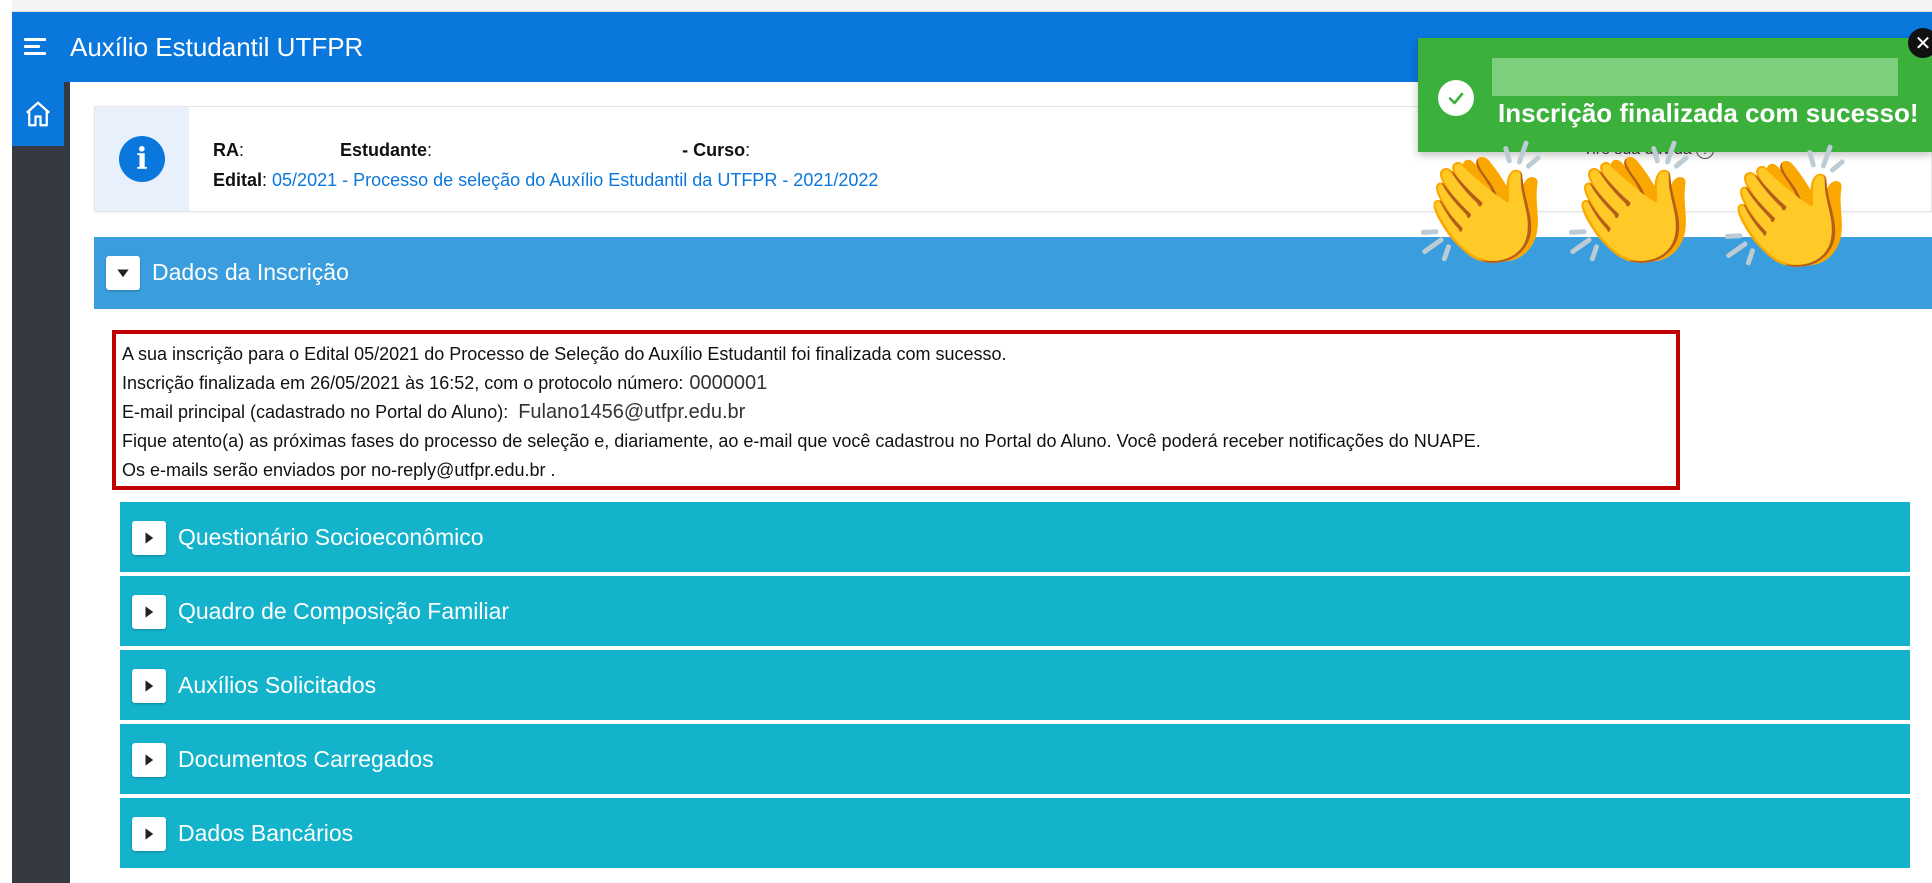  I want to click on panel-dados-bancarios: Dados Bancários, so click(1015, 834).